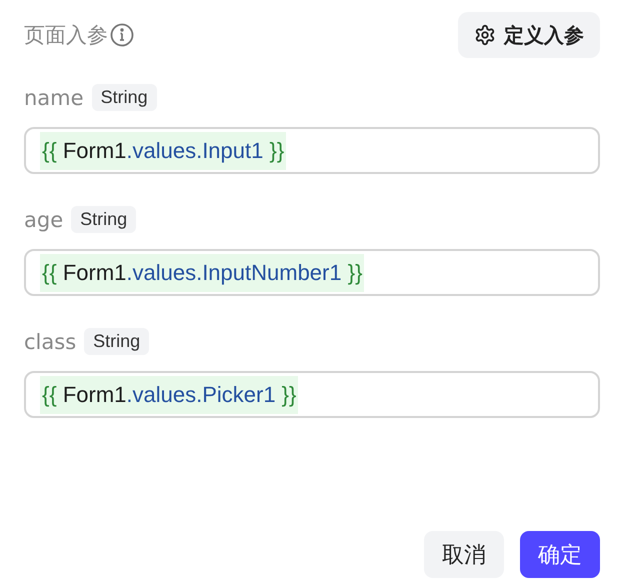 This screenshot has height=588, width=622. What do you see at coordinates (312, 150) in the screenshot?
I see `expression-field: {{ Form1.values.Input1 }}` at bounding box center [312, 150].